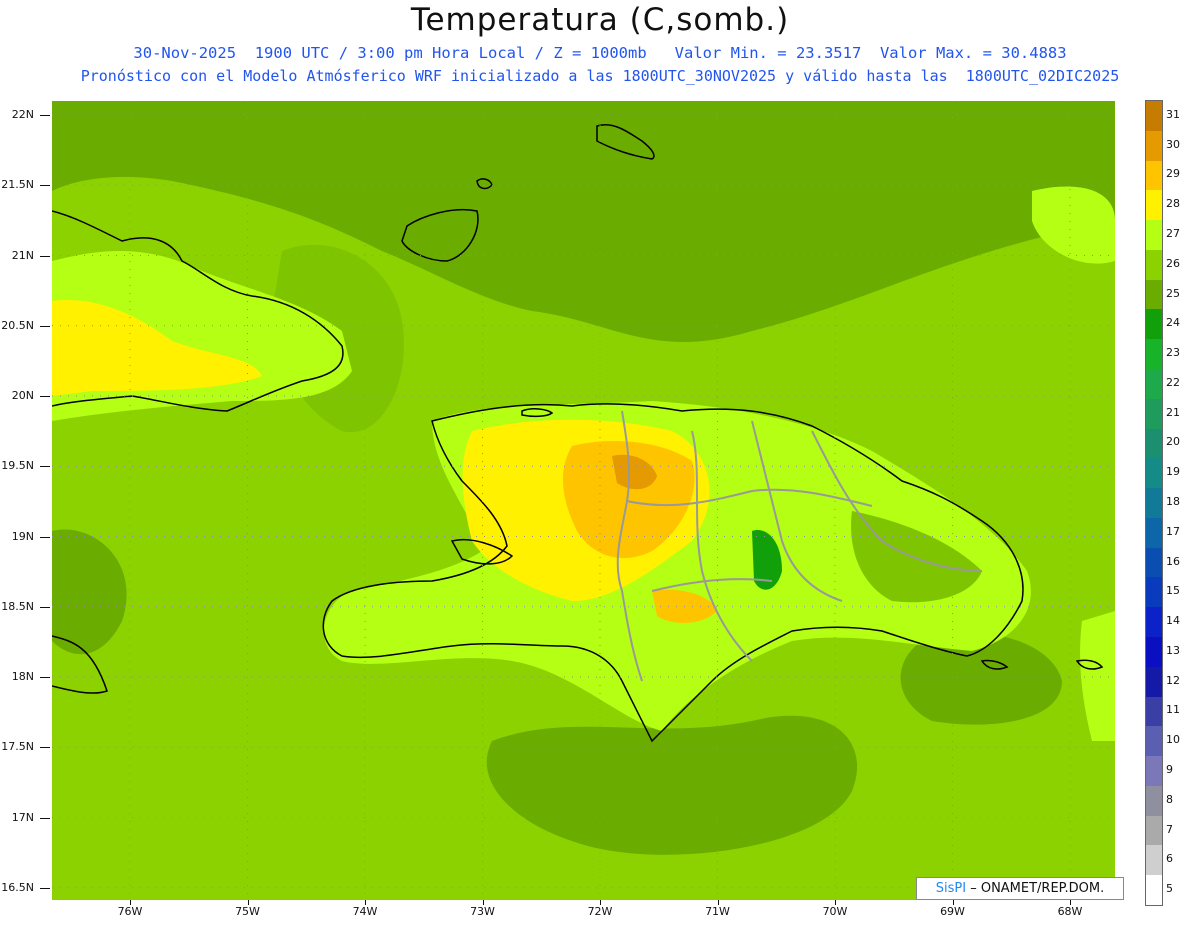  I want to click on credit-box: SisPI – ONAMET/REP.DOM., so click(1020, 888).